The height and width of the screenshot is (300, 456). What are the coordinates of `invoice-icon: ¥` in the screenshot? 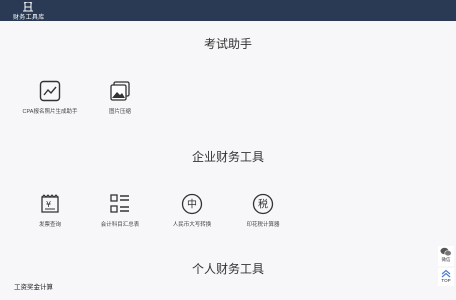 It's located at (50, 203).